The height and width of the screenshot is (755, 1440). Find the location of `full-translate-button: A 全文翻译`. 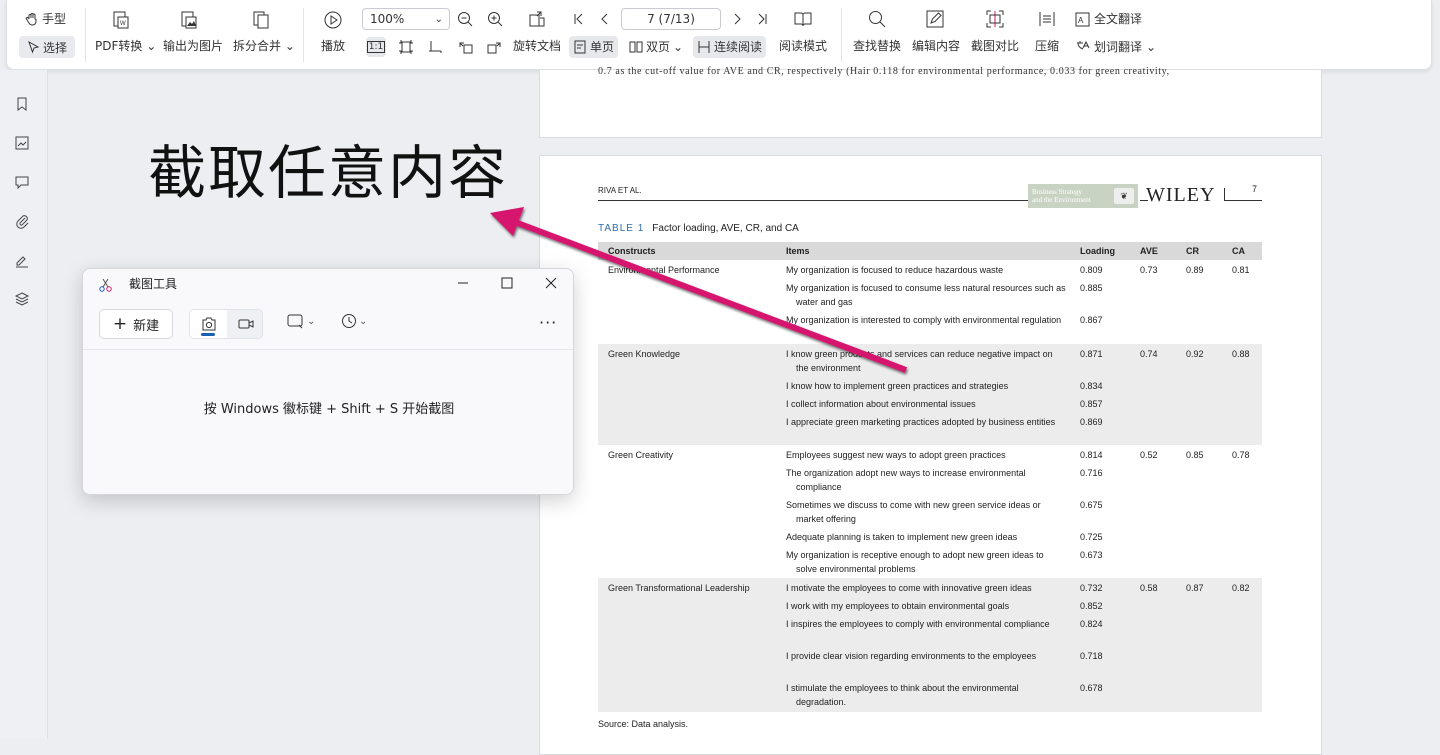

full-translate-button: A 全文翻译 is located at coordinates (1108, 19).